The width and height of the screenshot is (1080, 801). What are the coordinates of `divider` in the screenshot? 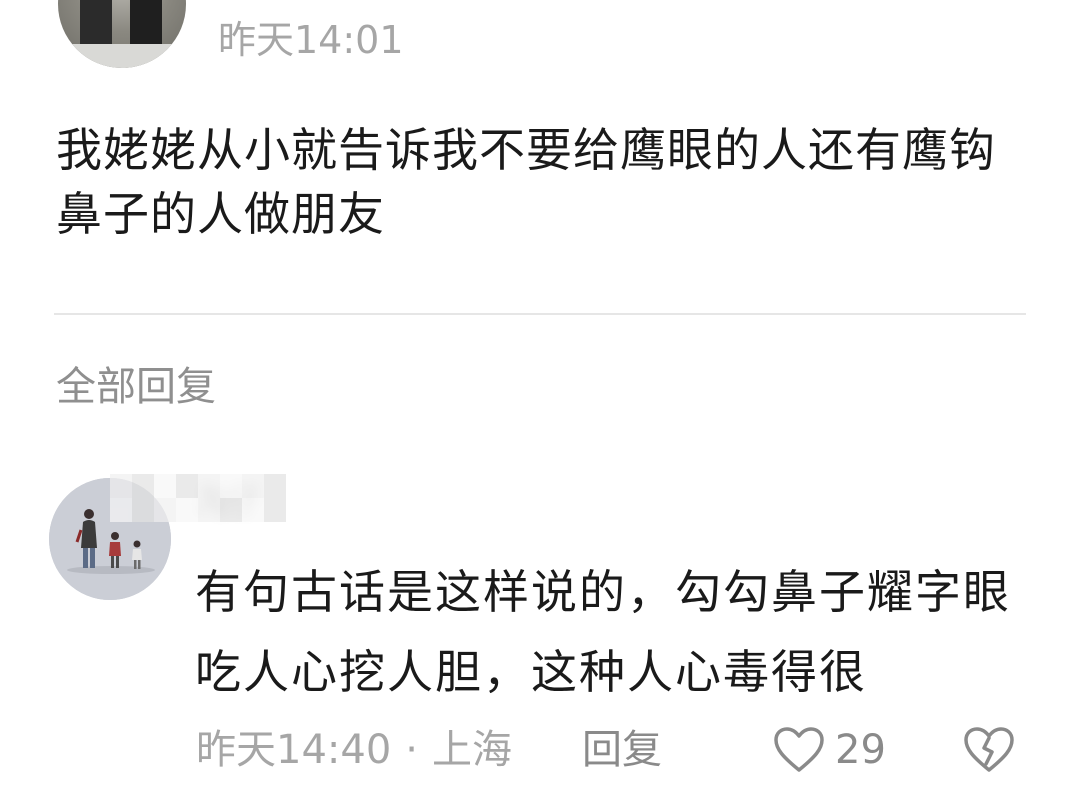 It's located at (540, 314).